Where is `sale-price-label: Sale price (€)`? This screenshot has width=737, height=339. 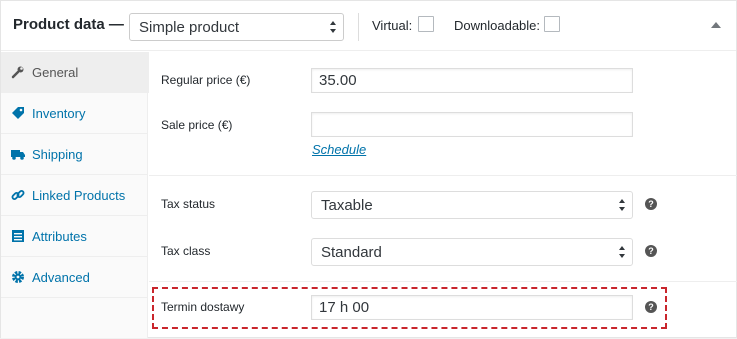 sale-price-label: Sale price (€) is located at coordinates (197, 125).